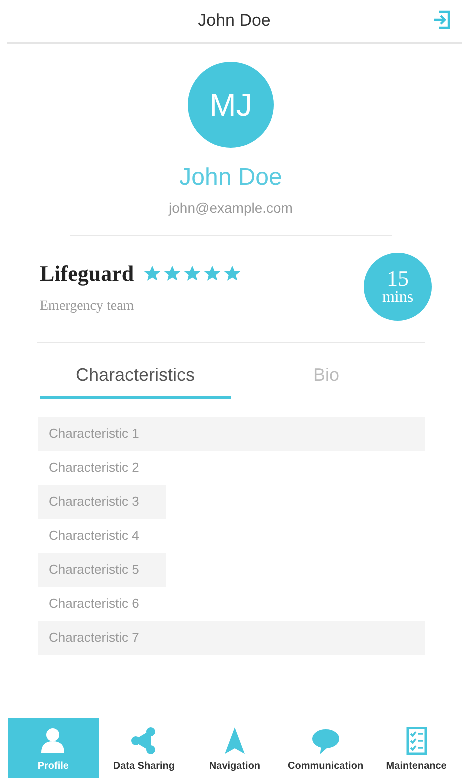 This screenshot has height=778, width=462. What do you see at coordinates (234, 21) in the screenshot?
I see `header-title: John Doe` at bounding box center [234, 21].